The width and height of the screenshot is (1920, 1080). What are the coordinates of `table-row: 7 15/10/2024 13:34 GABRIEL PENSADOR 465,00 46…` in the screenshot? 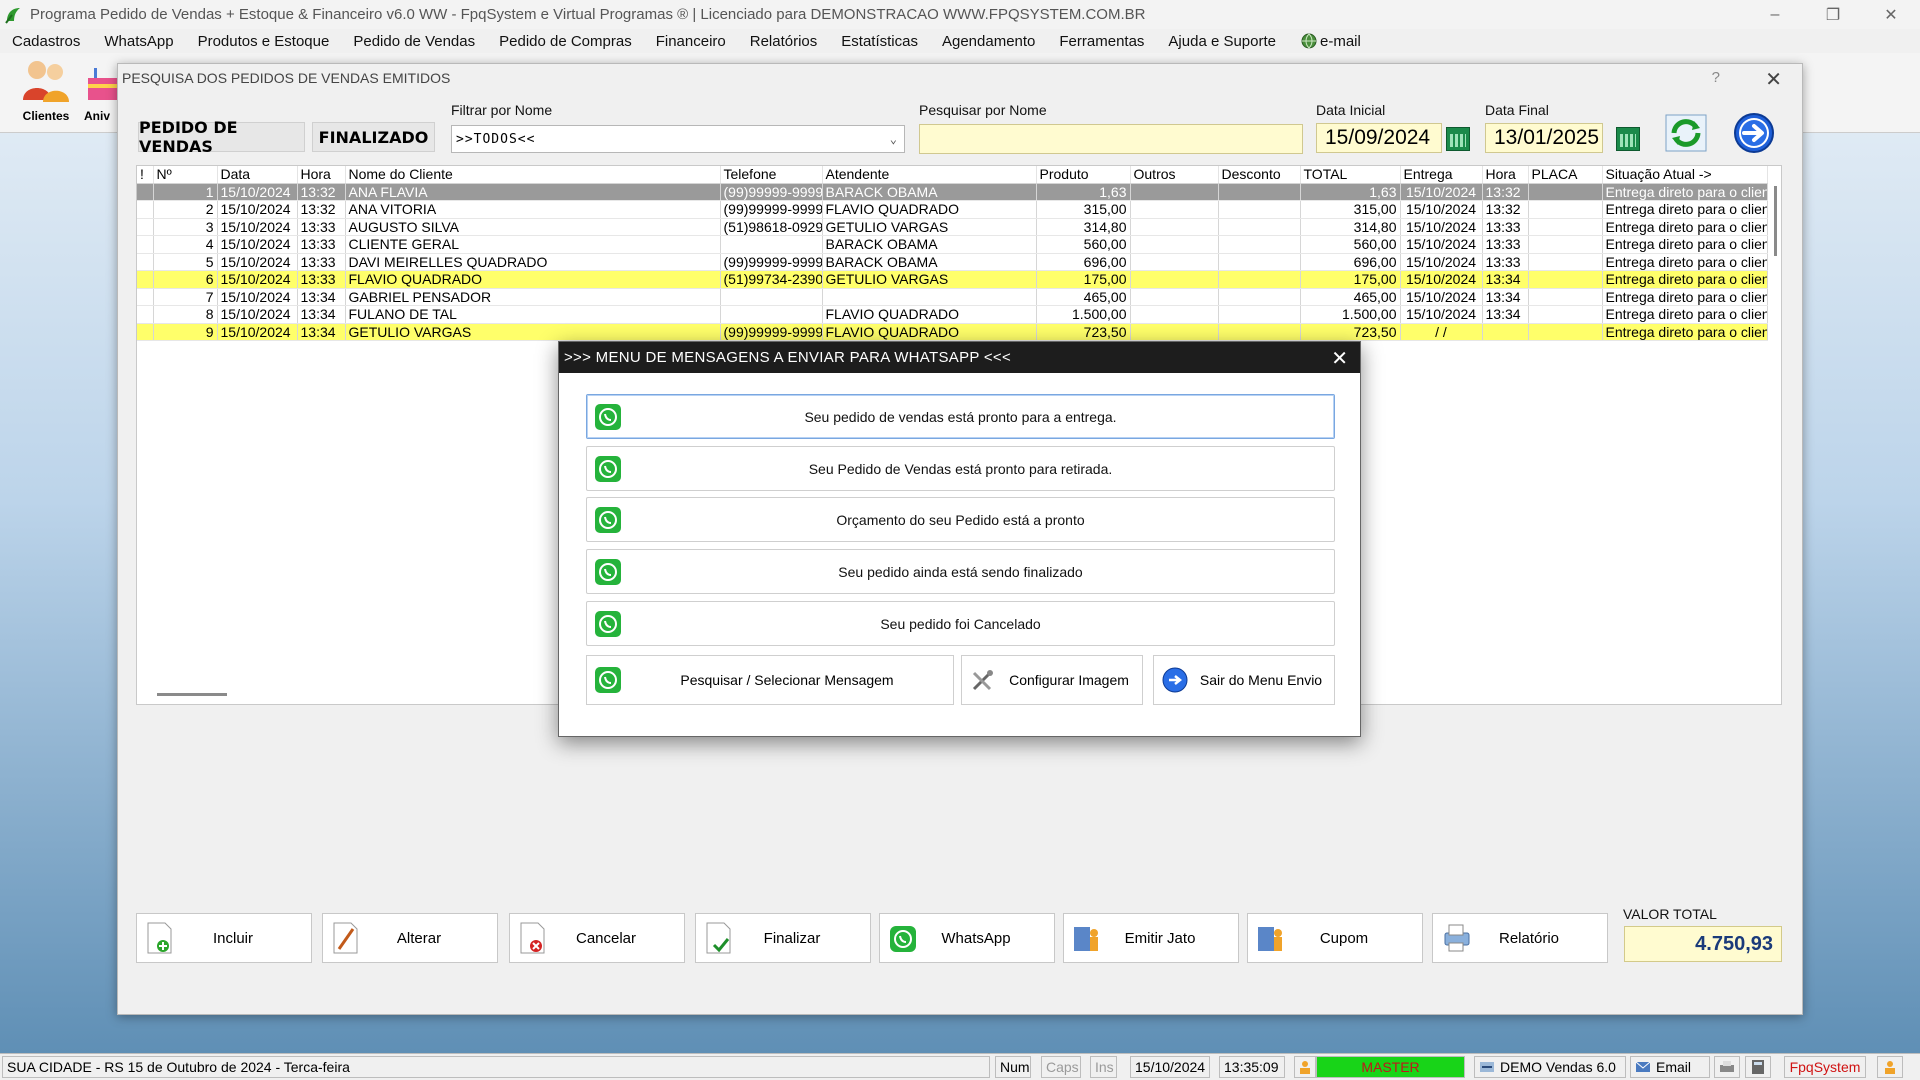 It's located at (952, 297).